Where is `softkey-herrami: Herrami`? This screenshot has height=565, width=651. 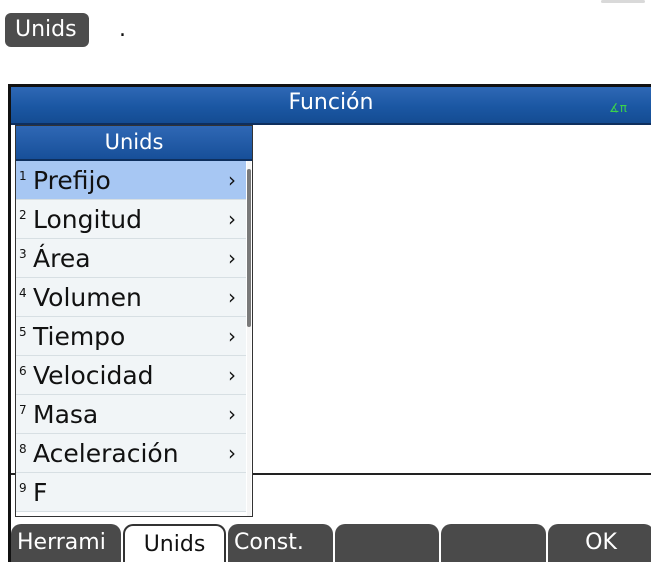
softkey-herrami: Herrami is located at coordinates (66, 543).